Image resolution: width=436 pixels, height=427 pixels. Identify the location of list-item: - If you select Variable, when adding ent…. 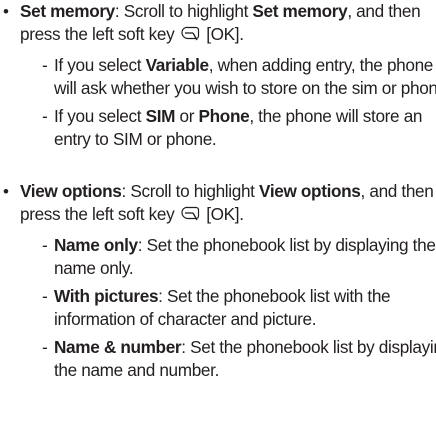
(239, 76).